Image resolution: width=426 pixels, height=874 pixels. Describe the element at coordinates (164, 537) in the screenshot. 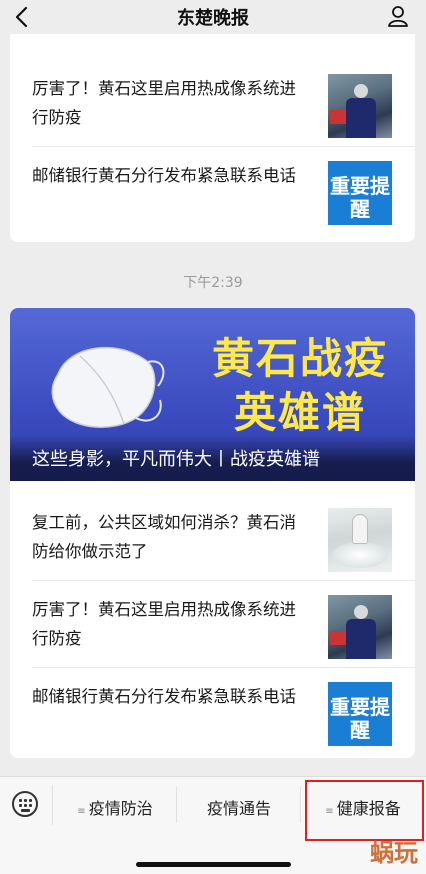

I see `article-title: 复工前，公共区域如何消杀？黄石消防给你做示范了` at that location.